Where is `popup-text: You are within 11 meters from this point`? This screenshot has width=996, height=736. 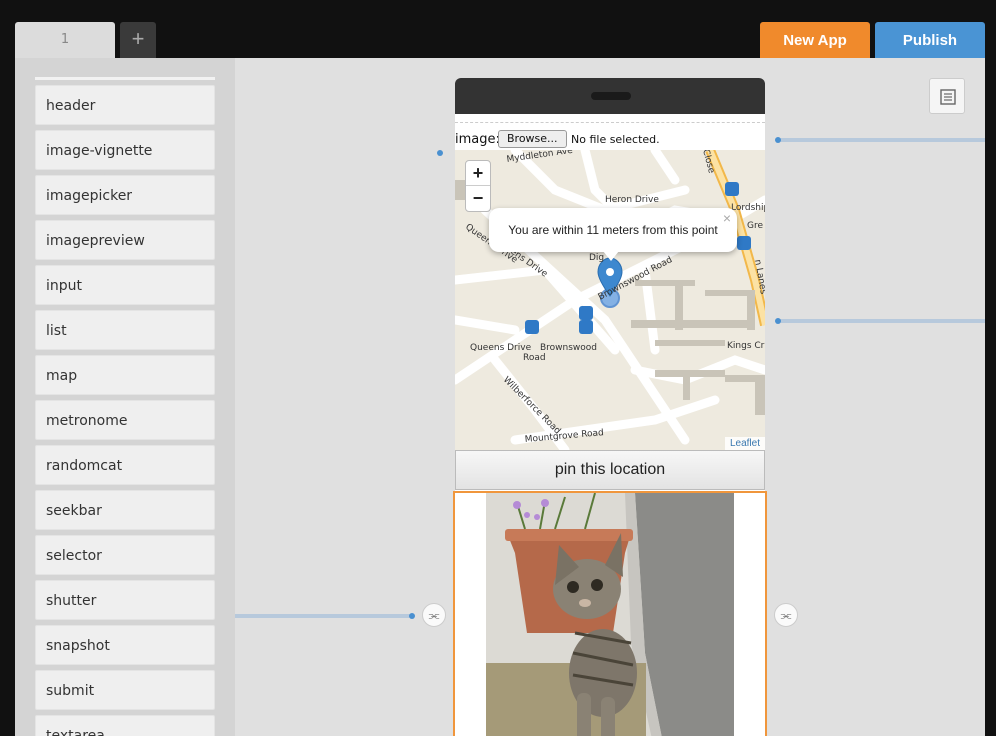 popup-text: You are within 11 meters from this point is located at coordinates (613, 230).